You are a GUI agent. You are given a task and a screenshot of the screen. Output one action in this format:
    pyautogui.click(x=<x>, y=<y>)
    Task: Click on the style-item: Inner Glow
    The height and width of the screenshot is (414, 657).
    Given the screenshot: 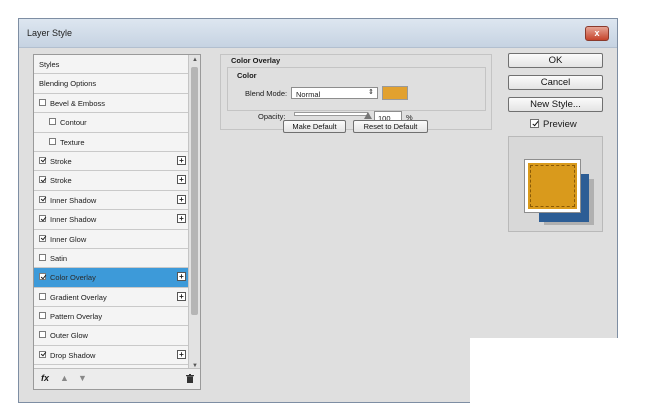 What is the action you would take?
    pyautogui.click(x=111, y=239)
    